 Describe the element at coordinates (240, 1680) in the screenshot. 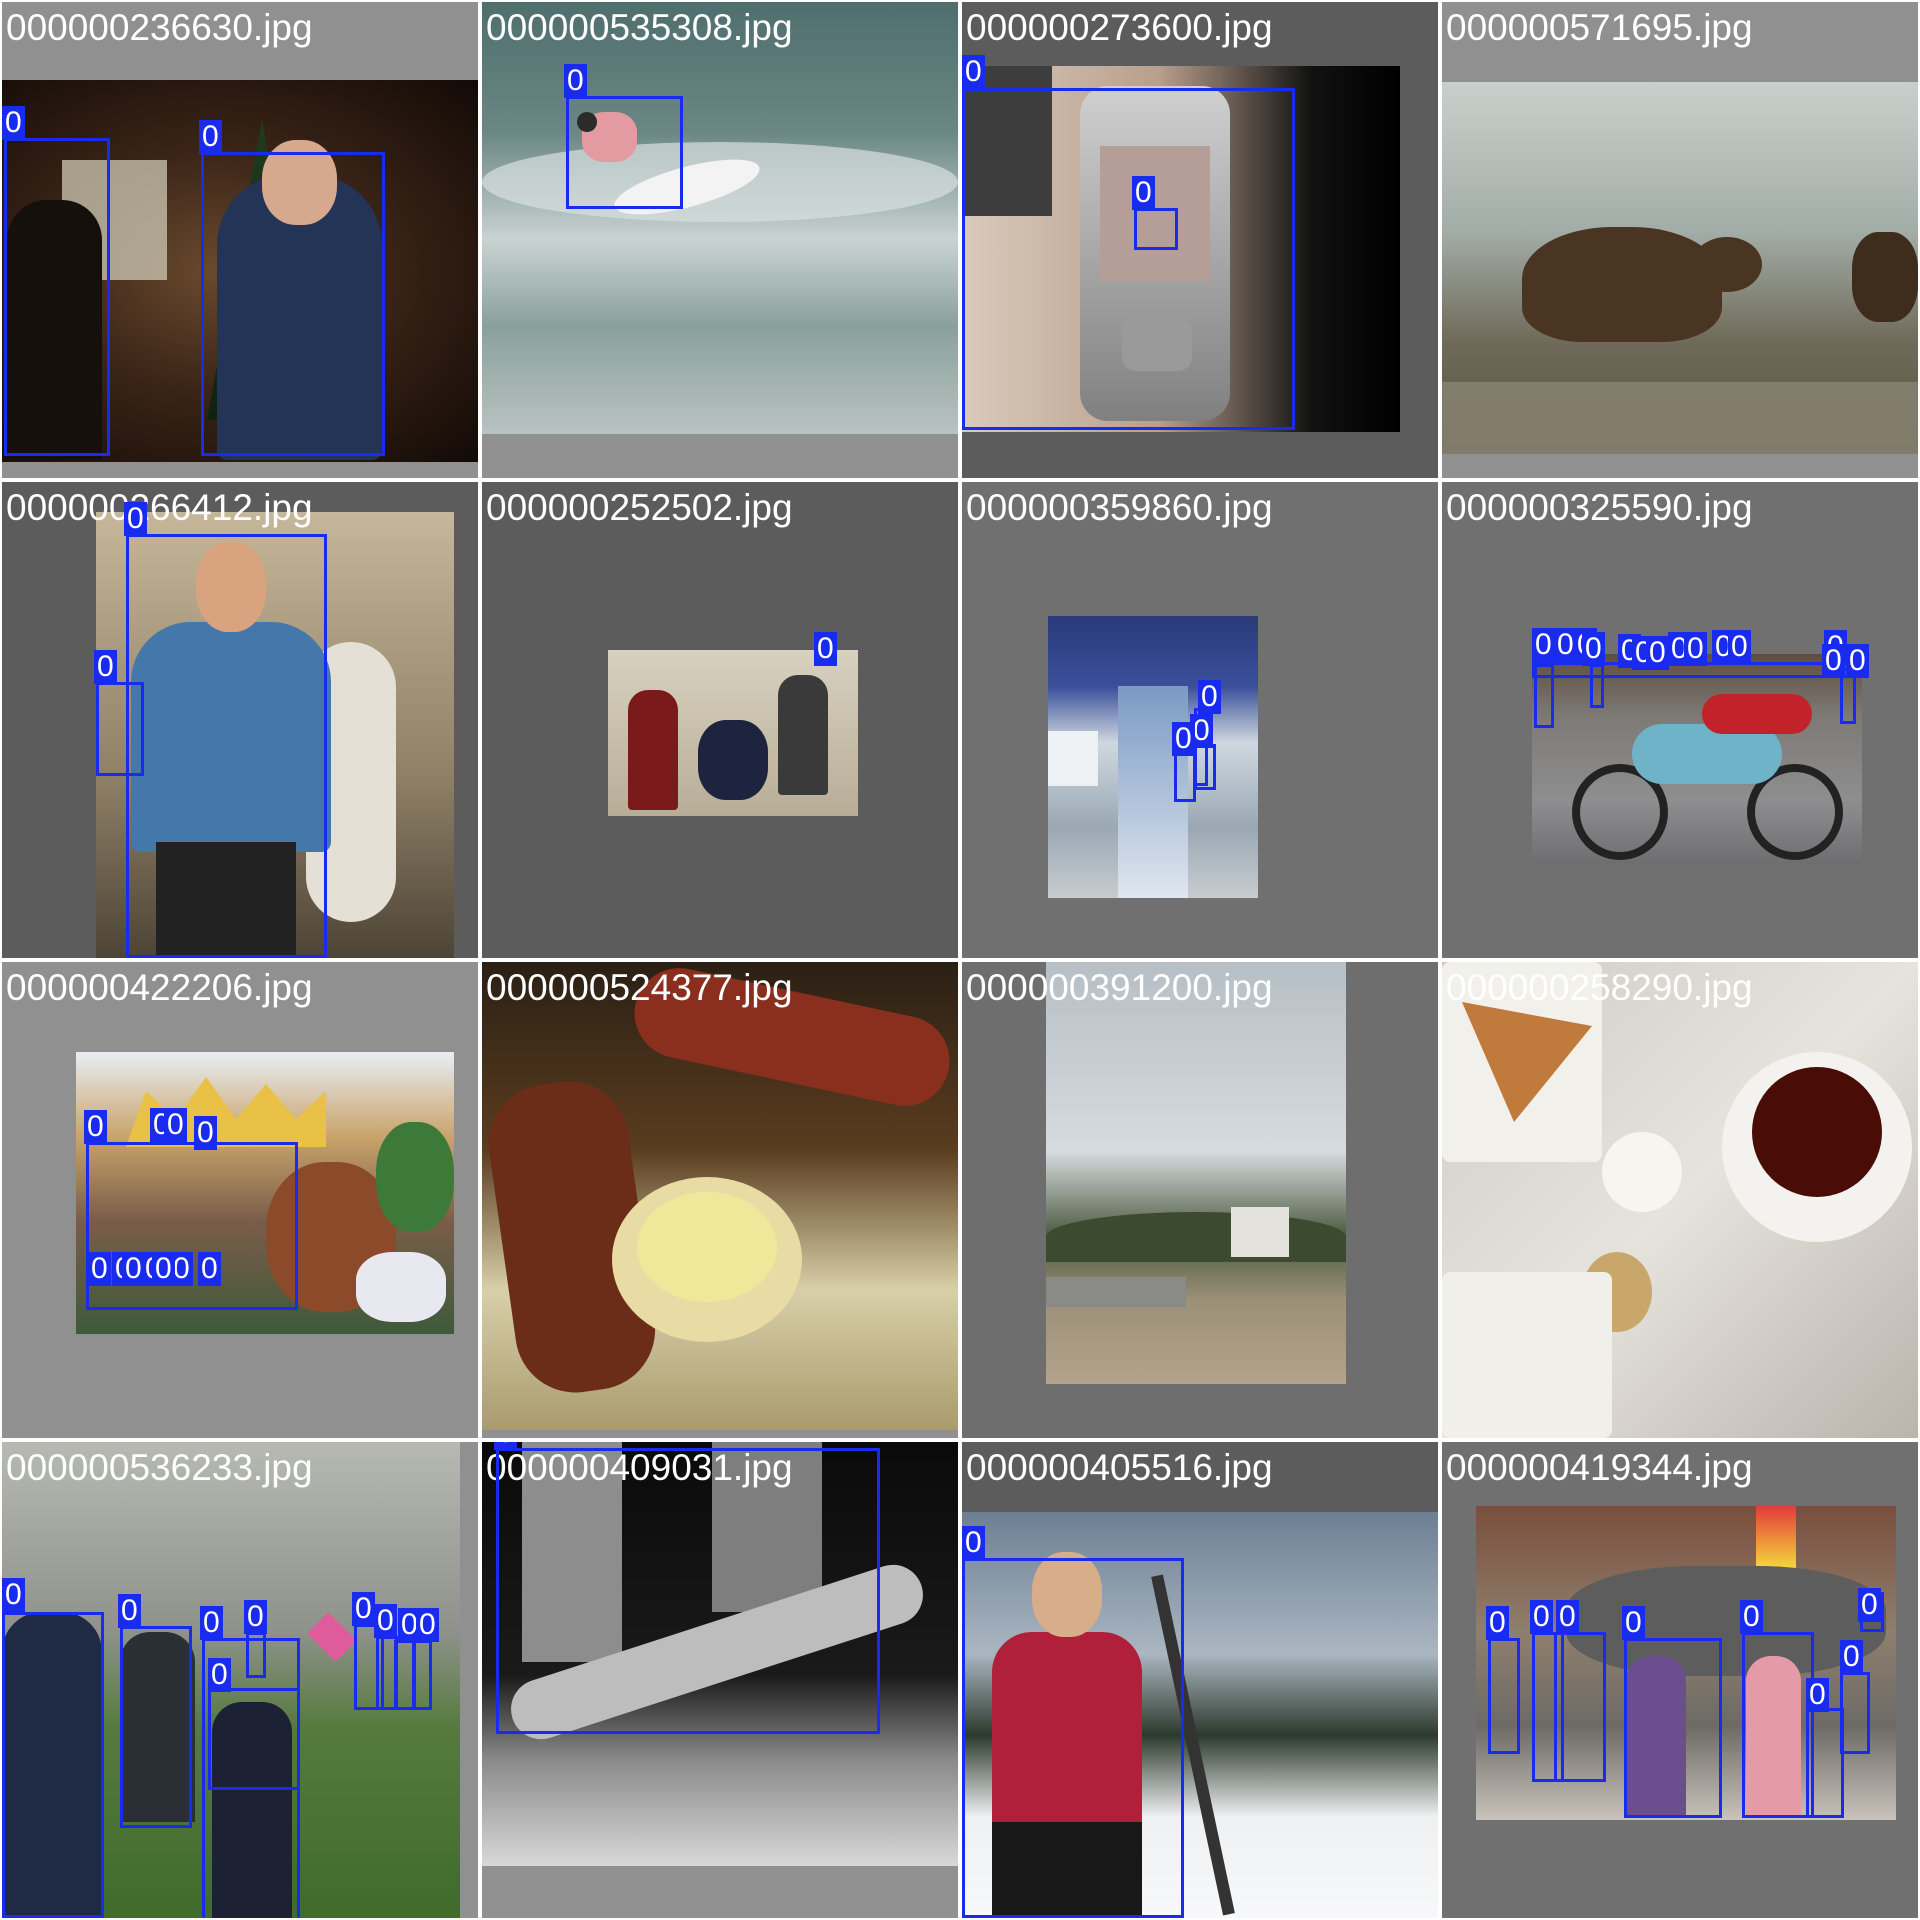

I see `tile-13: 000000536233.jpg 0 0 0 0 0 0 0 0 0` at that location.